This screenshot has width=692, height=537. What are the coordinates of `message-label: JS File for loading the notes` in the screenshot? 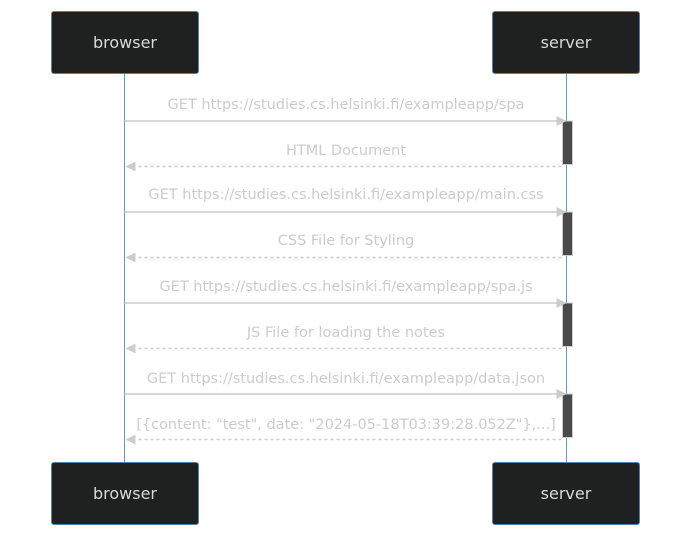 It's located at (346, 333).